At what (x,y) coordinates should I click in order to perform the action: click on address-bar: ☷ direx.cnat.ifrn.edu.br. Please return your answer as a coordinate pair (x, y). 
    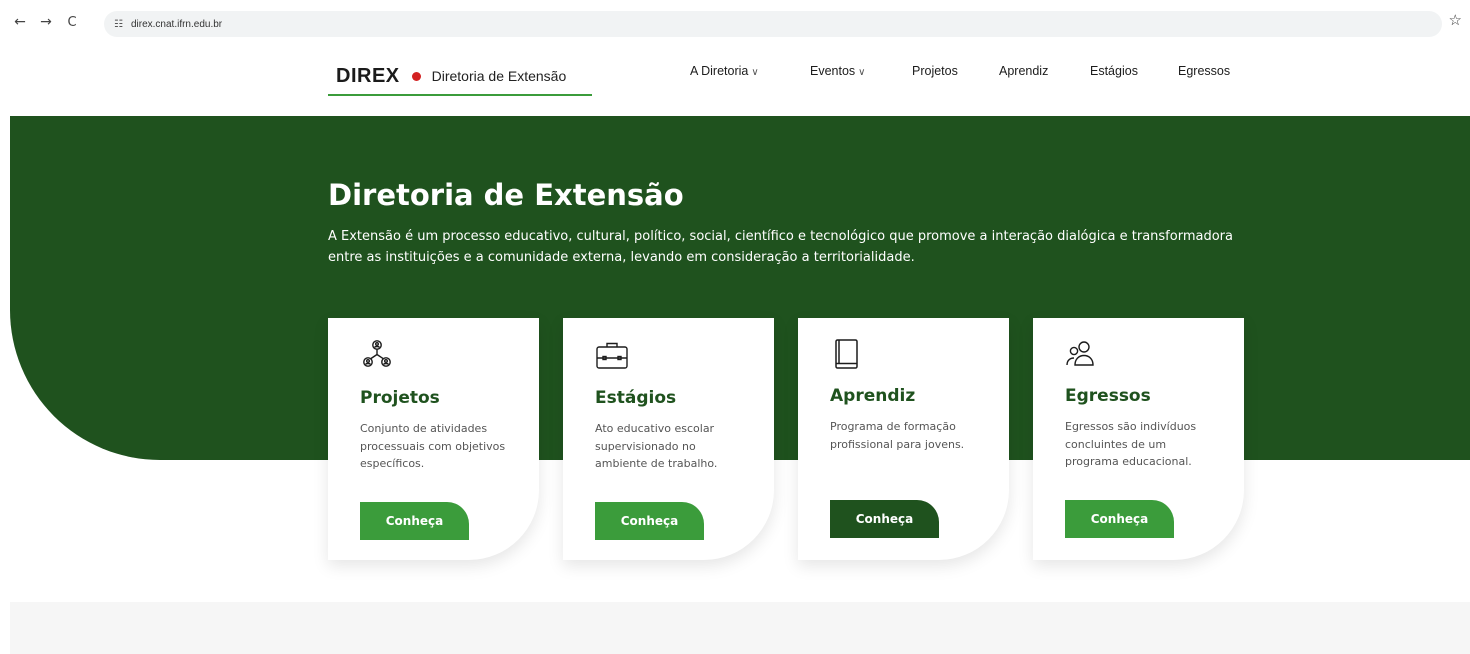
    Looking at the image, I should click on (773, 24).